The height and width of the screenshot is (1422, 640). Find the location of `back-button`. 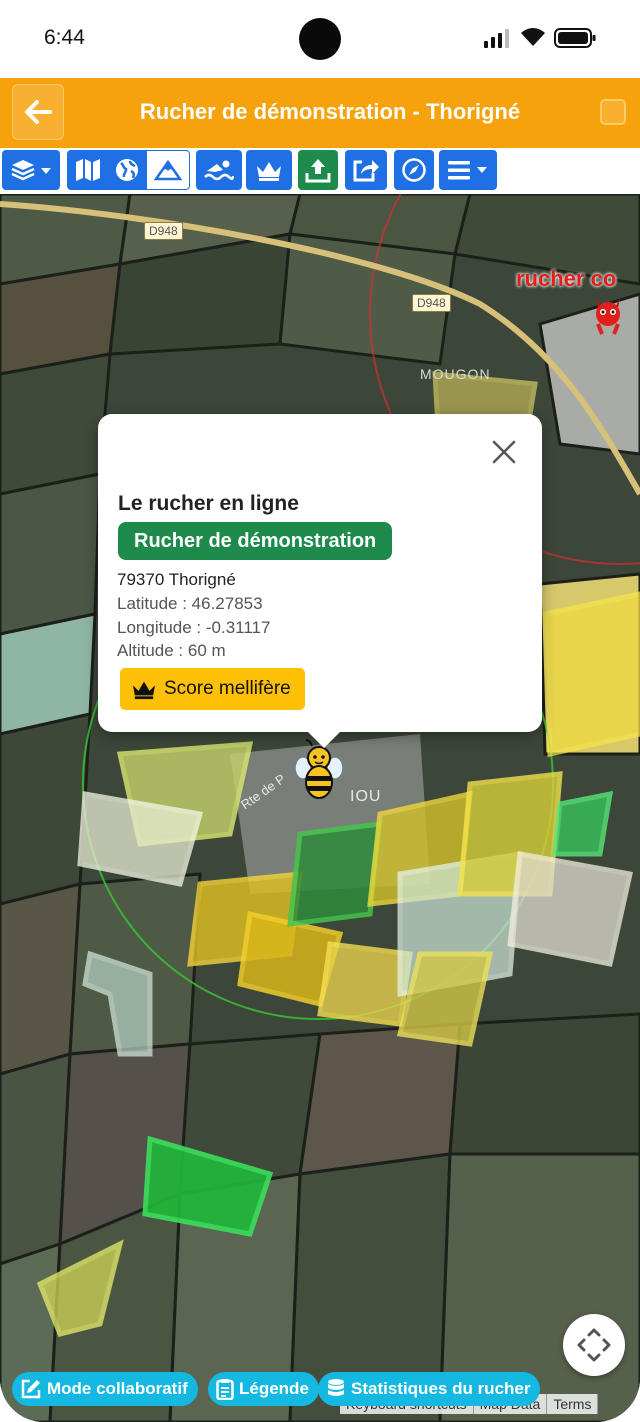

back-button is located at coordinates (38, 112).